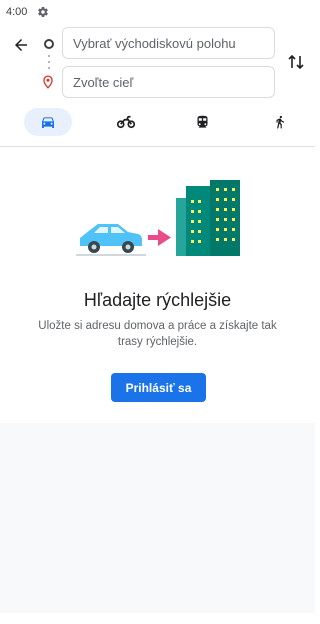 Image resolution: width=320 pixels, height=624 pixels. I want to click on motorcycle-icon, so click(126, 122).